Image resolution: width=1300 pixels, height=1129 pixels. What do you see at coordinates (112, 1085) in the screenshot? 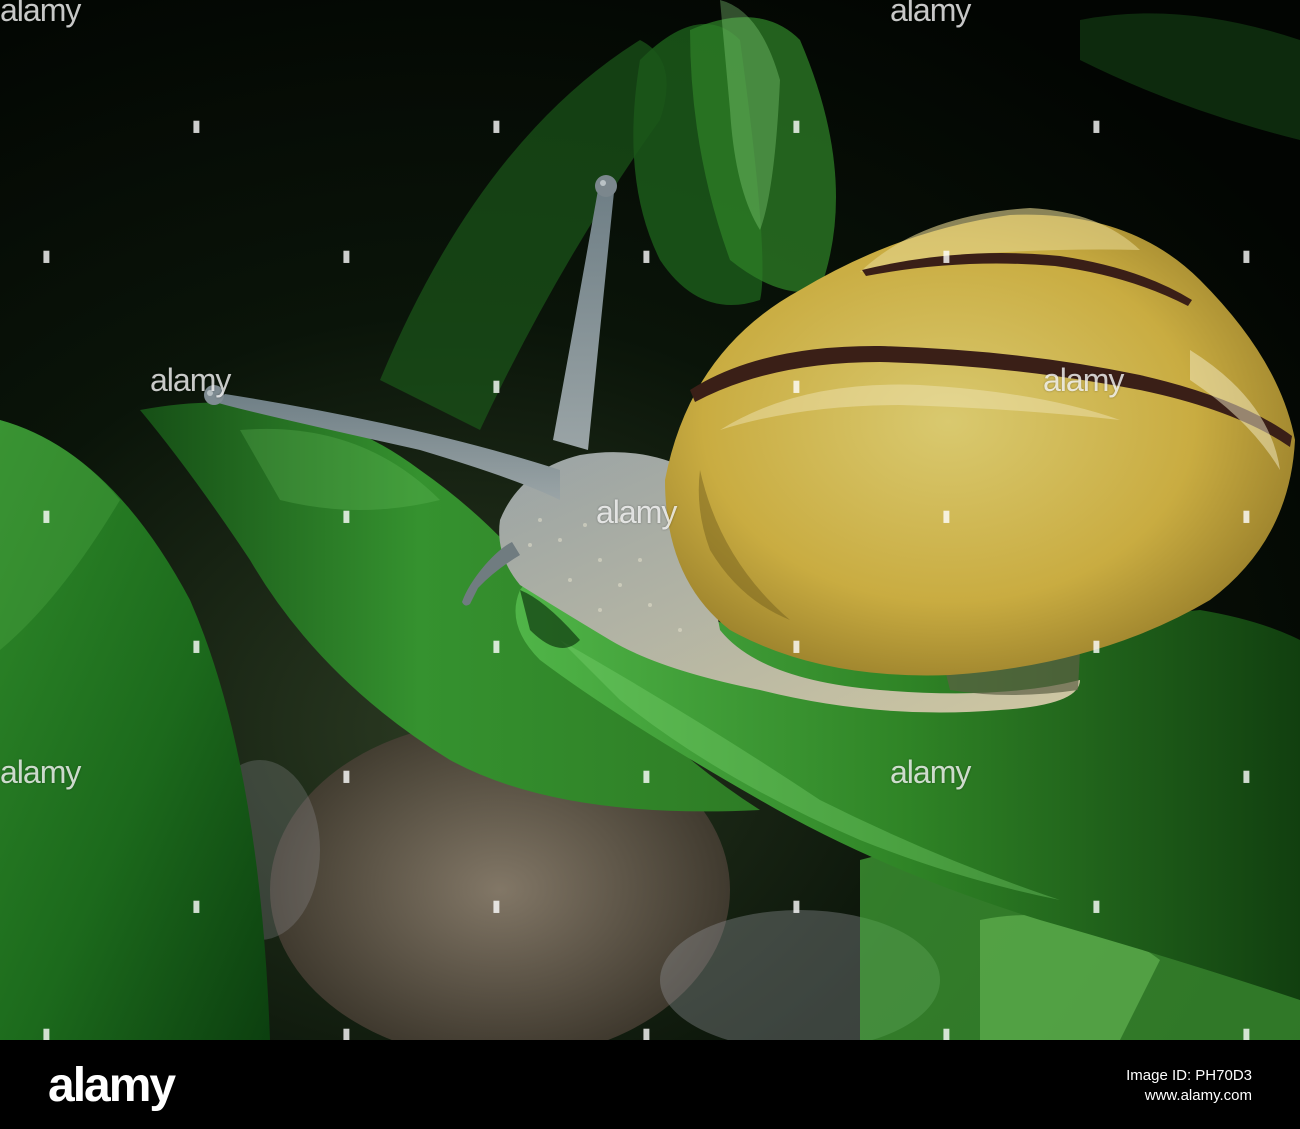
I see `alamy-logo: alamy` at bounding box center [112, 1085].